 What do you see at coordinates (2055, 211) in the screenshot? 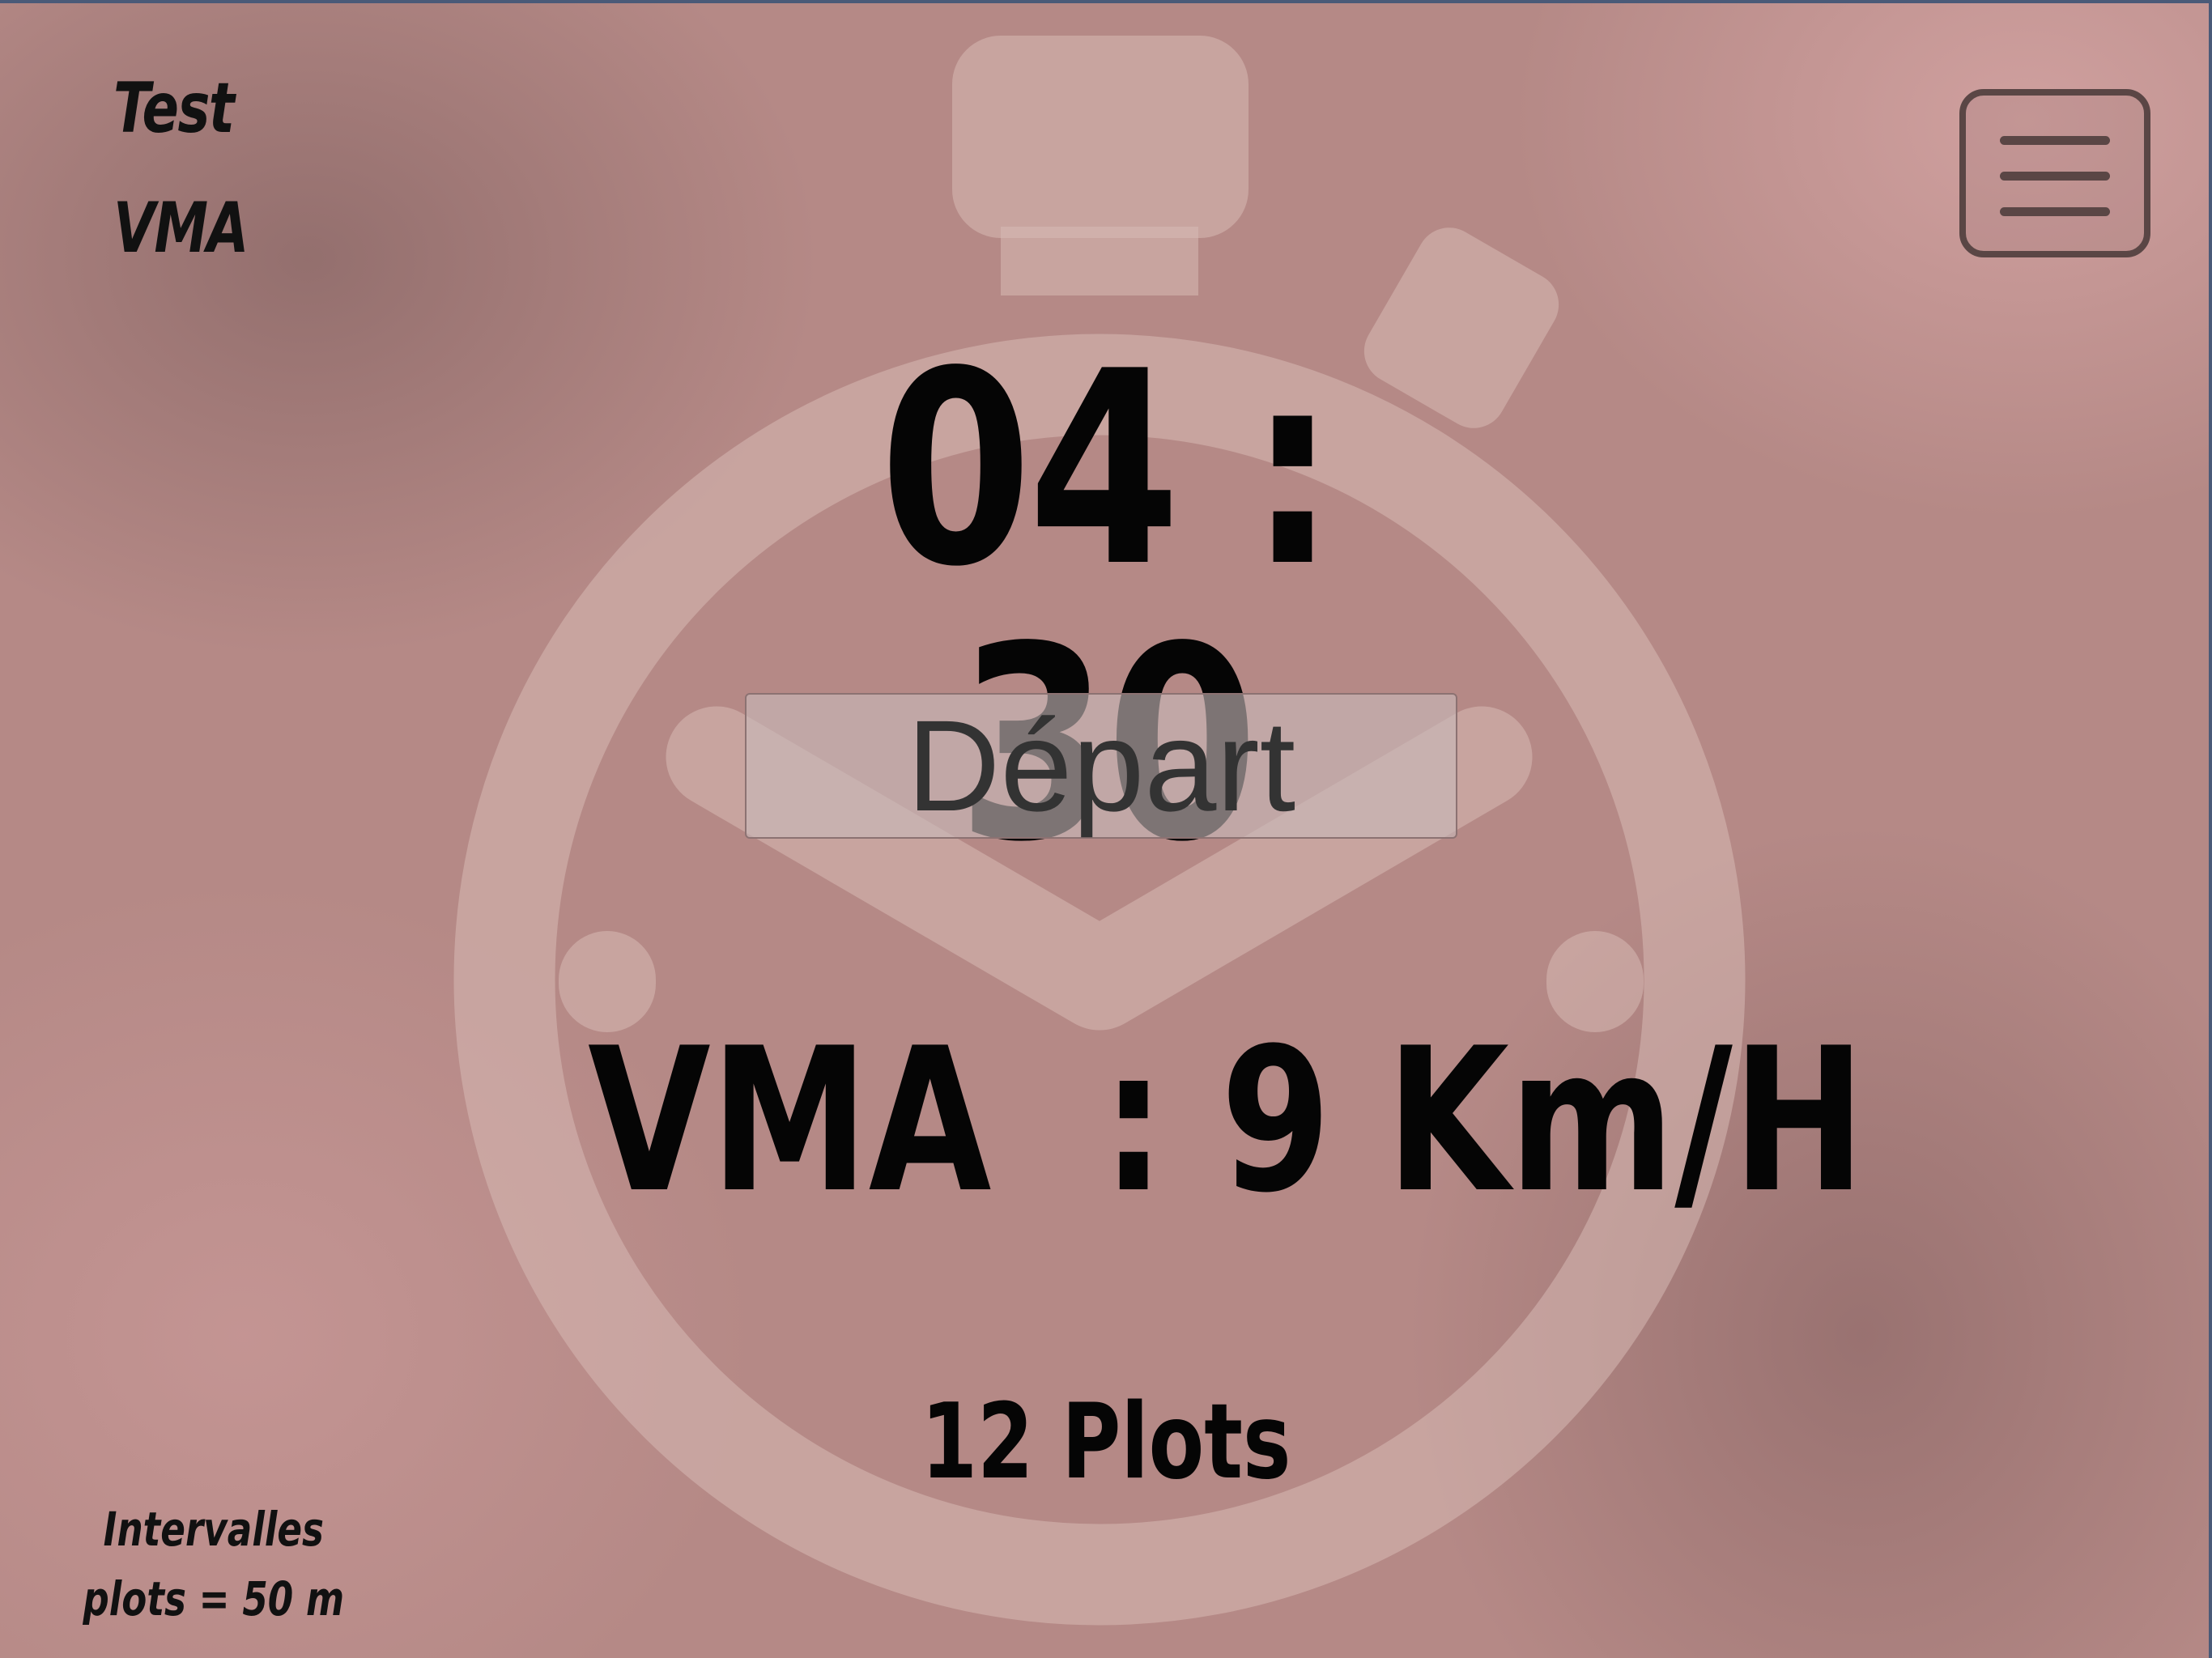
I see `menu-bar-bottom` at bounding box center [2055, 211].